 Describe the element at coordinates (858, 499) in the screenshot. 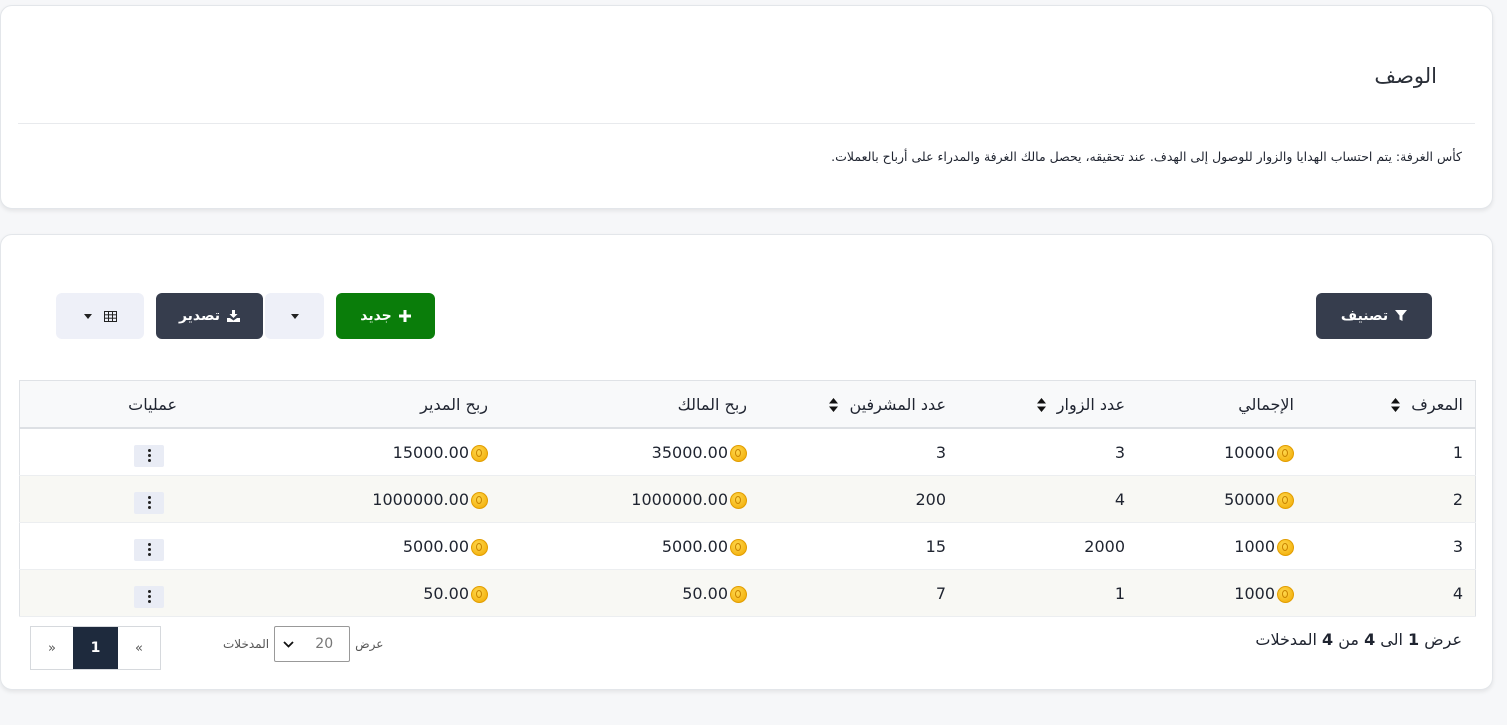

I see `cell-supervisors: 200` at that location.